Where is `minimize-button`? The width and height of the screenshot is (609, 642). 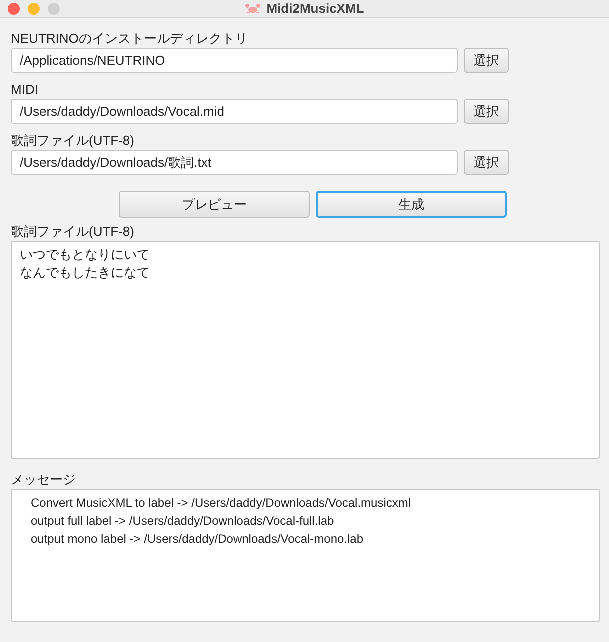
minimize-button is located at coordinates (34, 8).